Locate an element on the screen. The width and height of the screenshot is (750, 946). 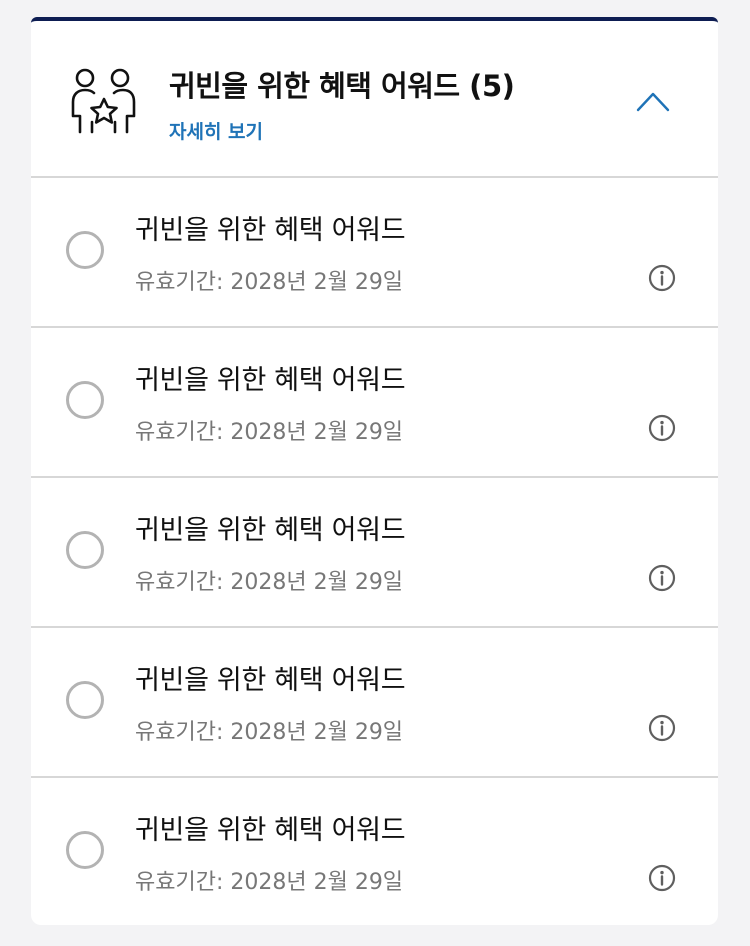
details-link: 자세히 보기 is located at coordinates (216, 130).